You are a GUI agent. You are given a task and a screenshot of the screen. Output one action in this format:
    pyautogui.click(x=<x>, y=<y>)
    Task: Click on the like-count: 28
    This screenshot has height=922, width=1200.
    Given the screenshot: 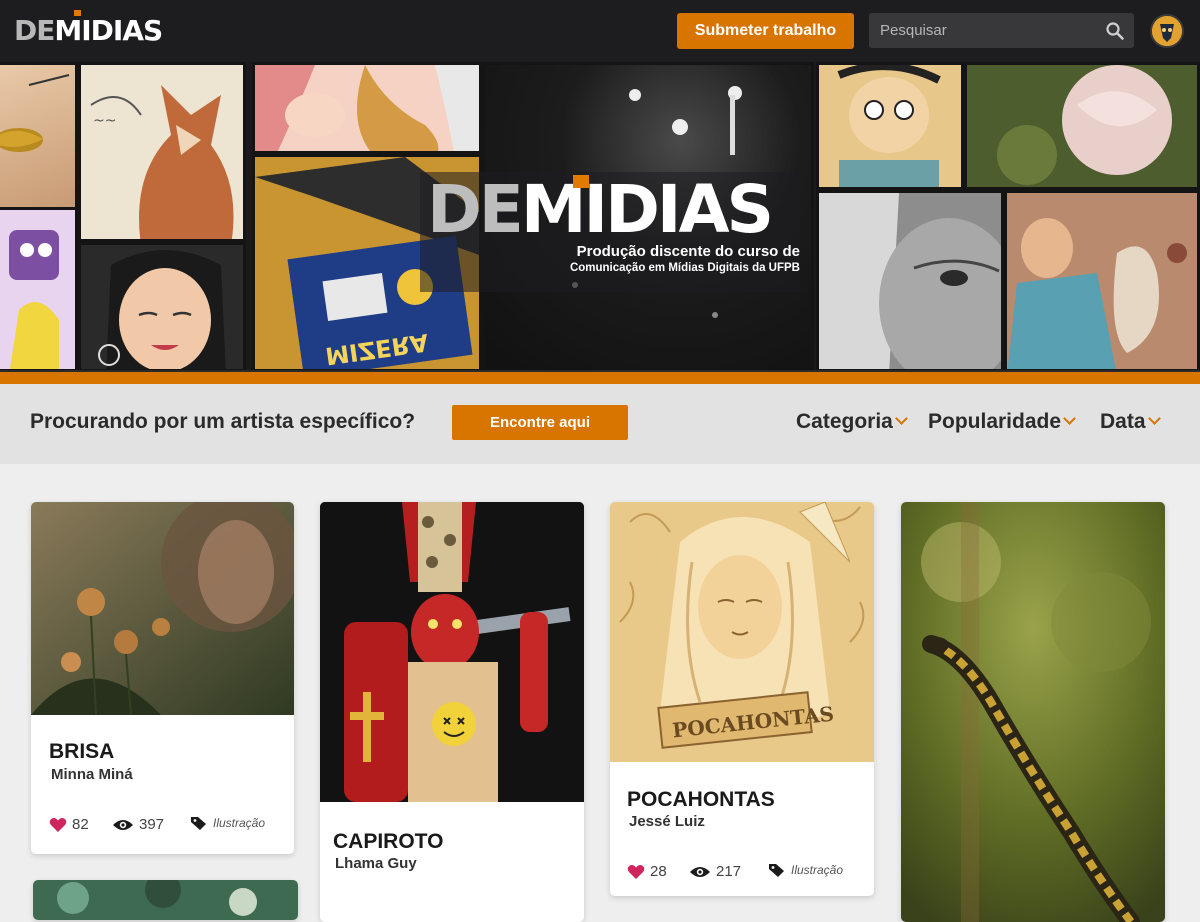 What is the action you would take?
    pyautogui.click(x=647, y=871)
    